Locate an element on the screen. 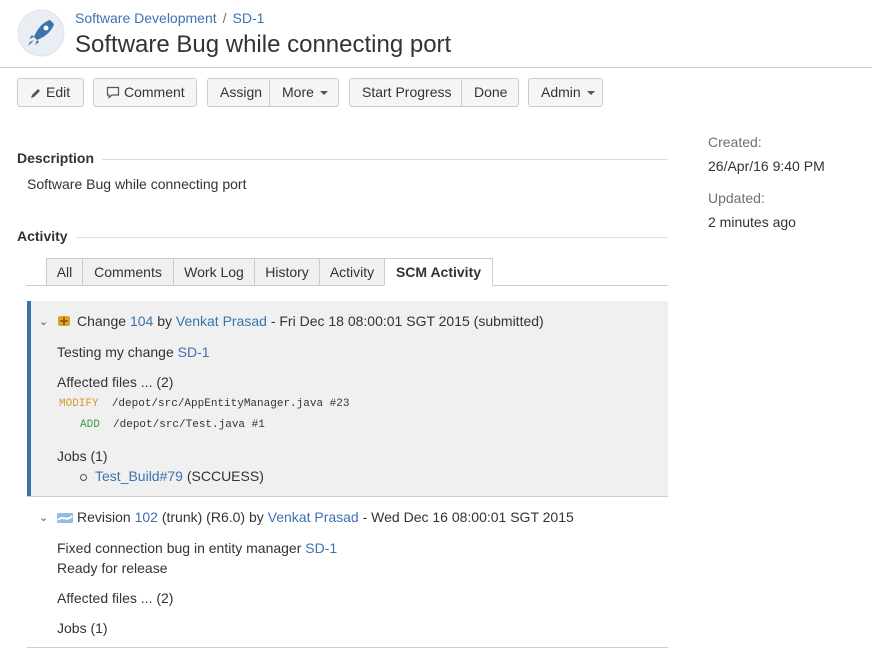 The image size is (872, 649). description-heading: Description is located at coordinates (56, 158).